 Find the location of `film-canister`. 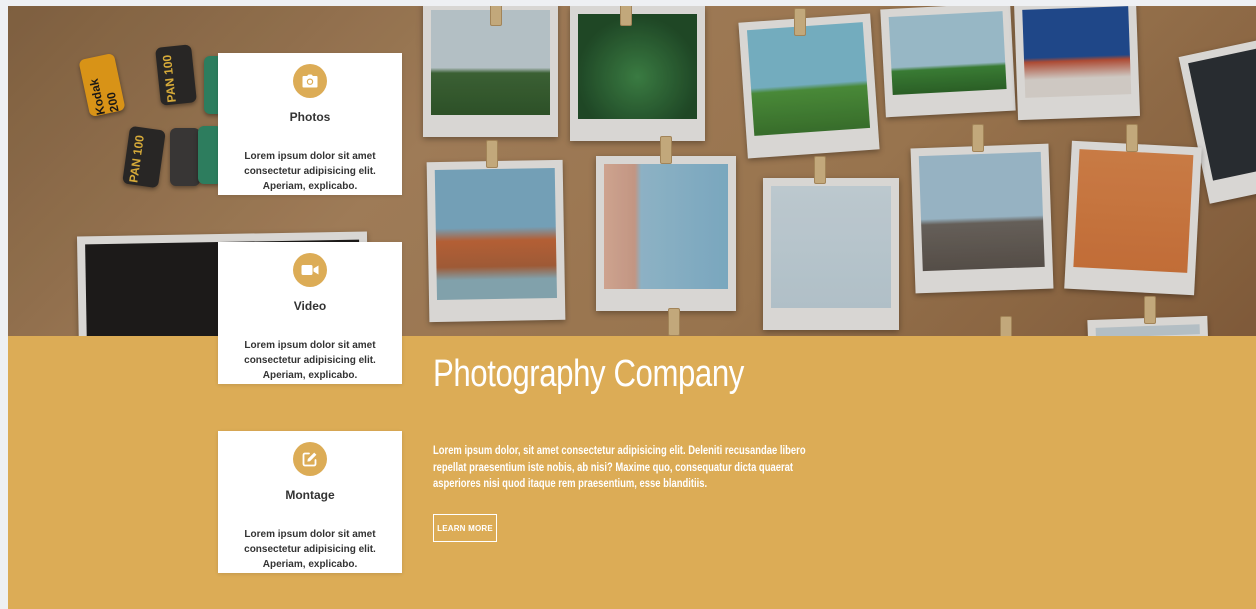

film-canister is located at coordinates (185, 157).